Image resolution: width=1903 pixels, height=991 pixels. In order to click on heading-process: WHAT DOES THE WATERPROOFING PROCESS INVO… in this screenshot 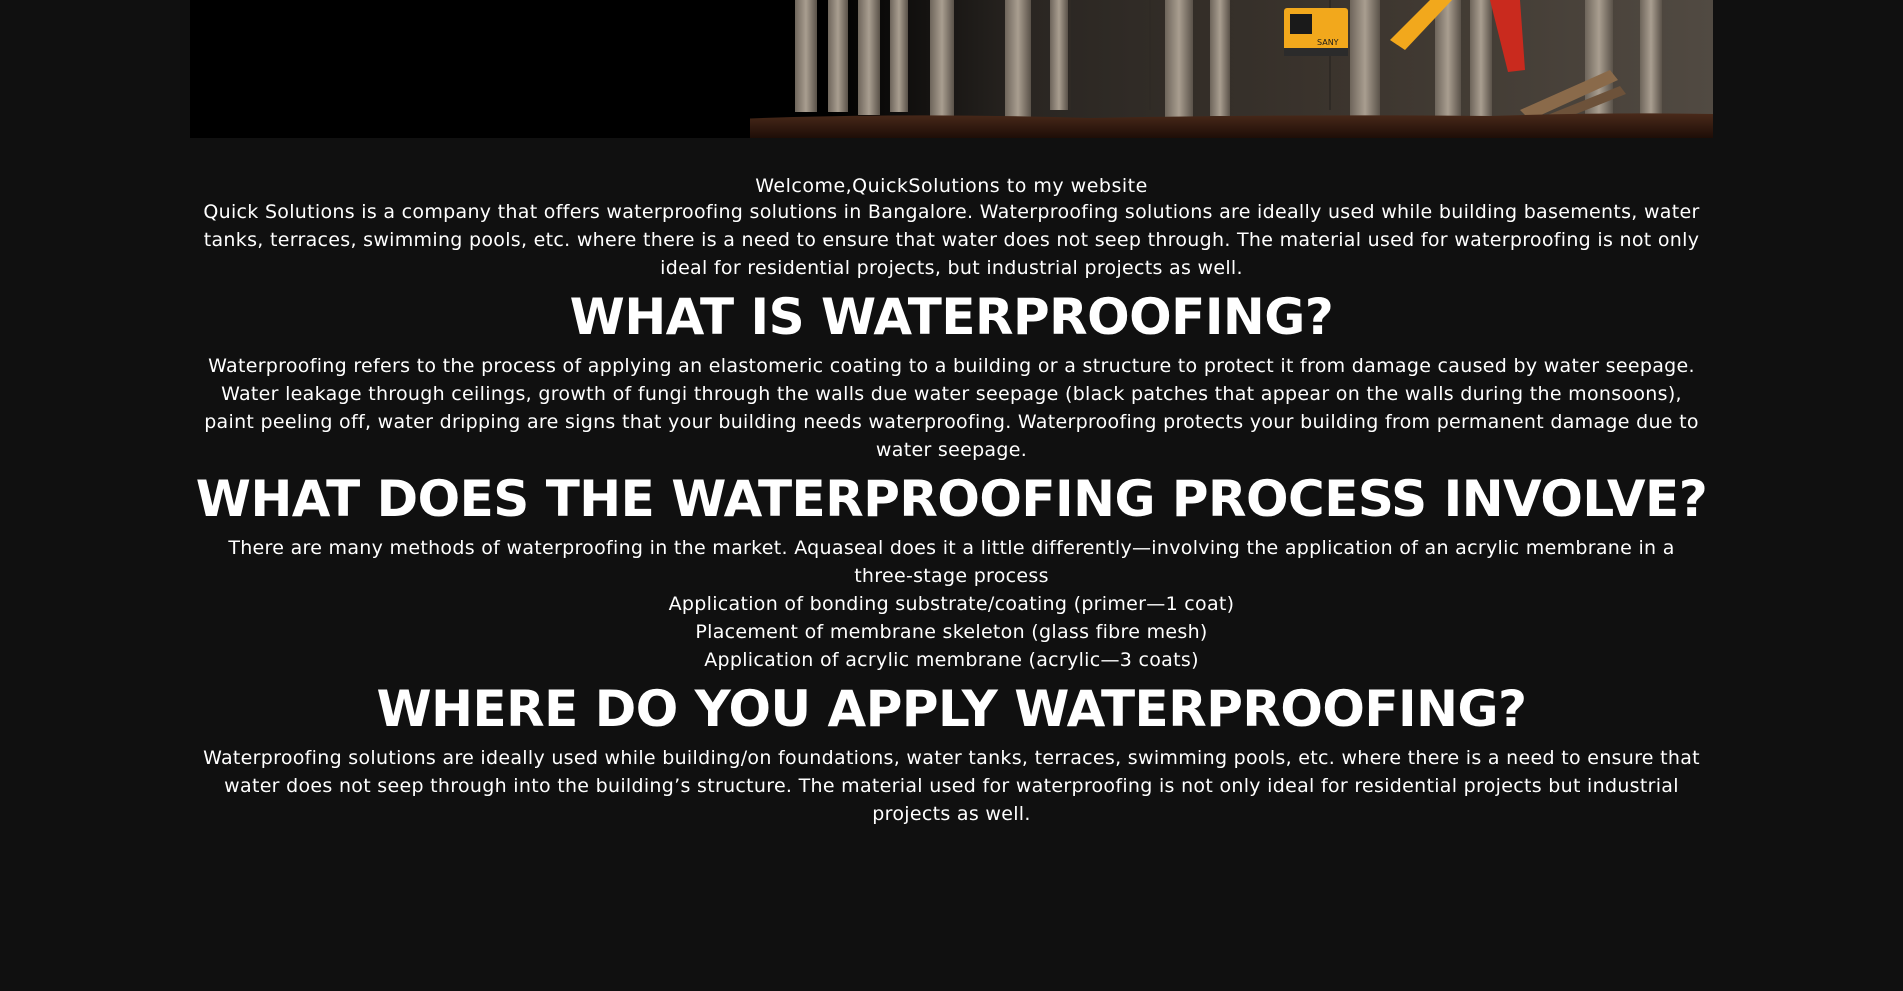, I will do `click(951, 499)`.